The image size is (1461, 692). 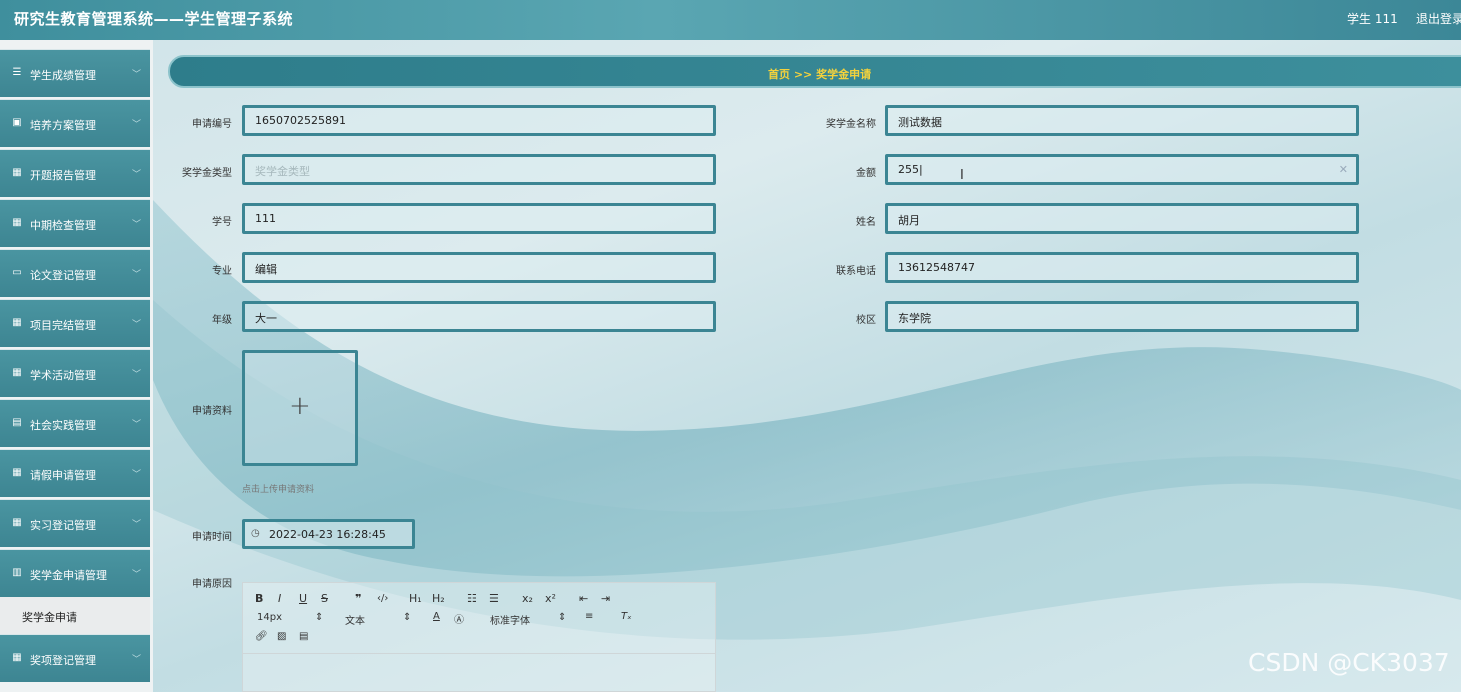 I want to click on sidebar-item-scholarship: ▥ 奖学金申请管理 ﹀, so click(x=75, y=573).